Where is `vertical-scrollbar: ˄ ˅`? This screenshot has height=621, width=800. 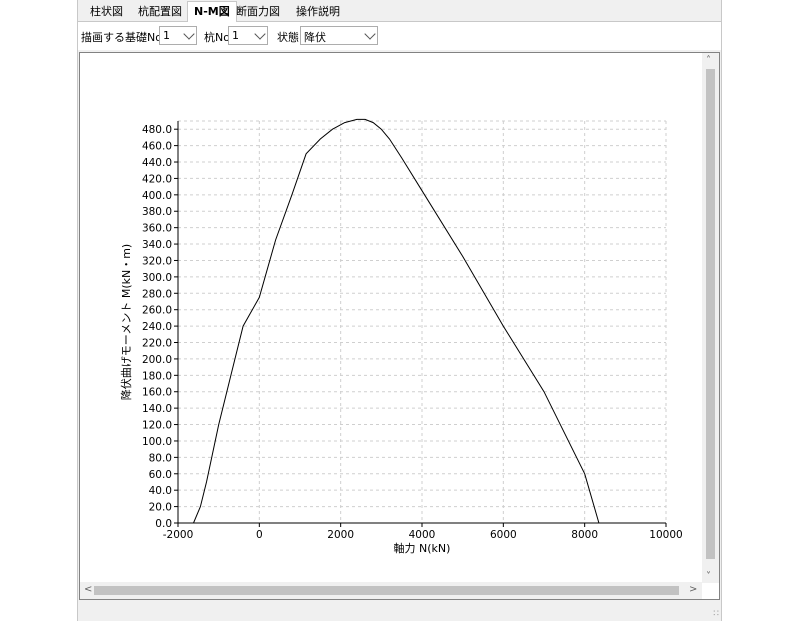
vertical-scrollbar: ˄ ˅ is located at coordinates (710, 318).